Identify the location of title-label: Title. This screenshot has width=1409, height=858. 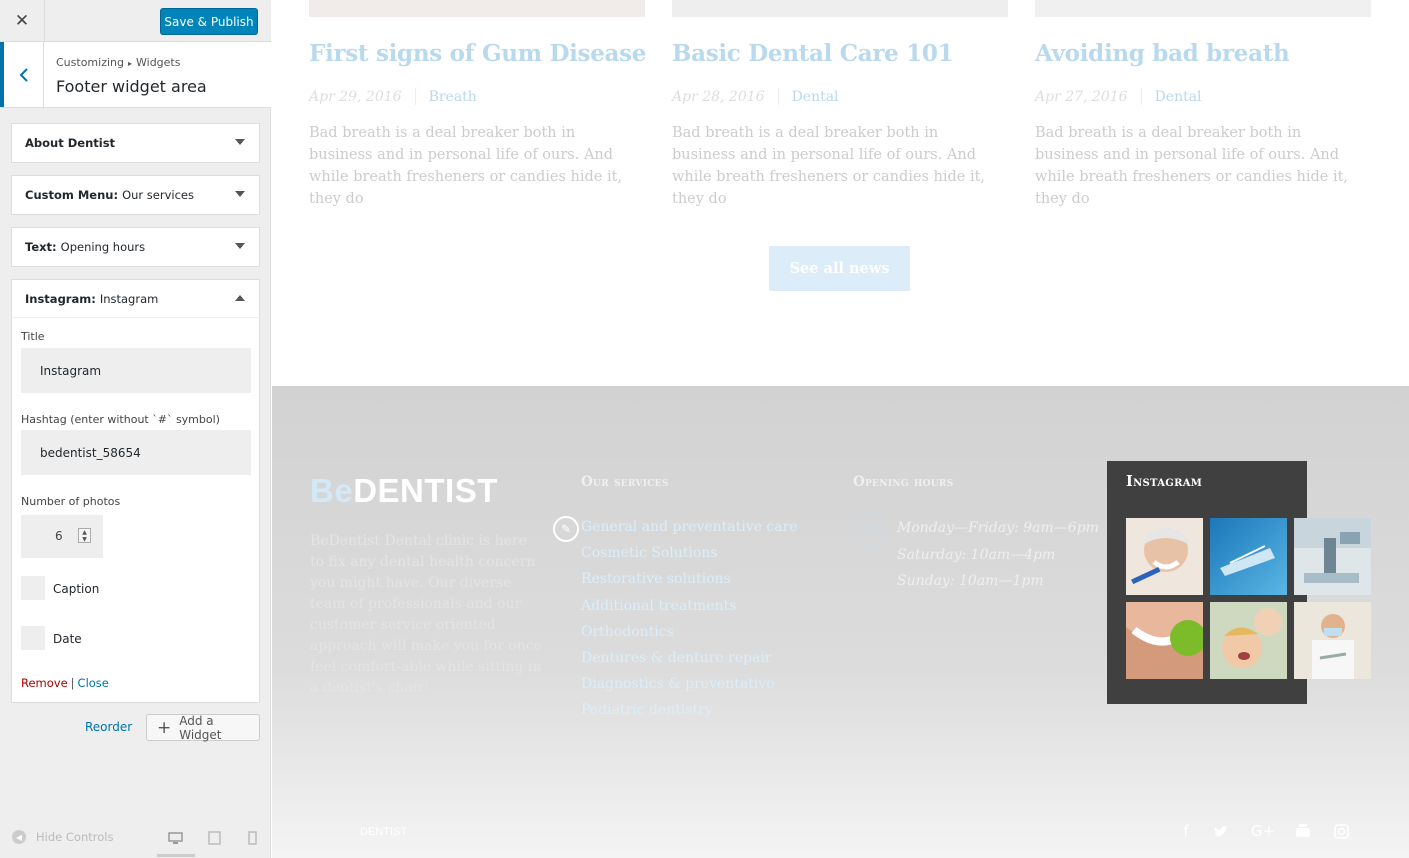
(33, 336).